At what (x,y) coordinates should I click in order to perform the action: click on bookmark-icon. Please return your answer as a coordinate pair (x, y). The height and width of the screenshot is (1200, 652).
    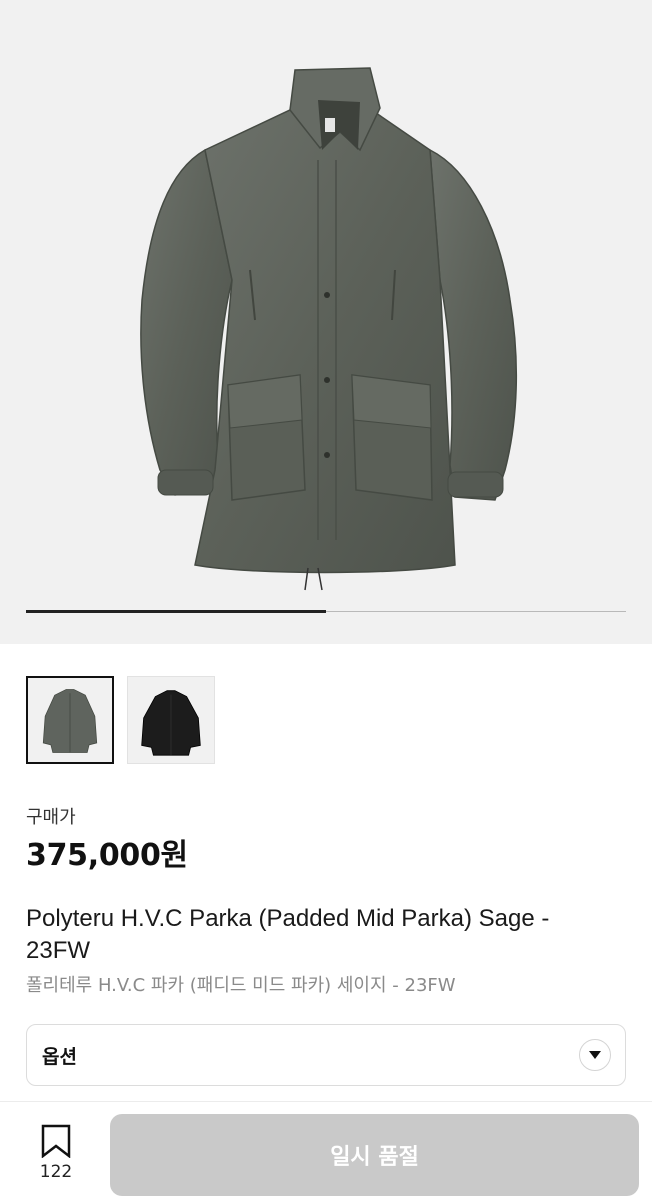
    Looking at the image, I should click on (56, 1141).